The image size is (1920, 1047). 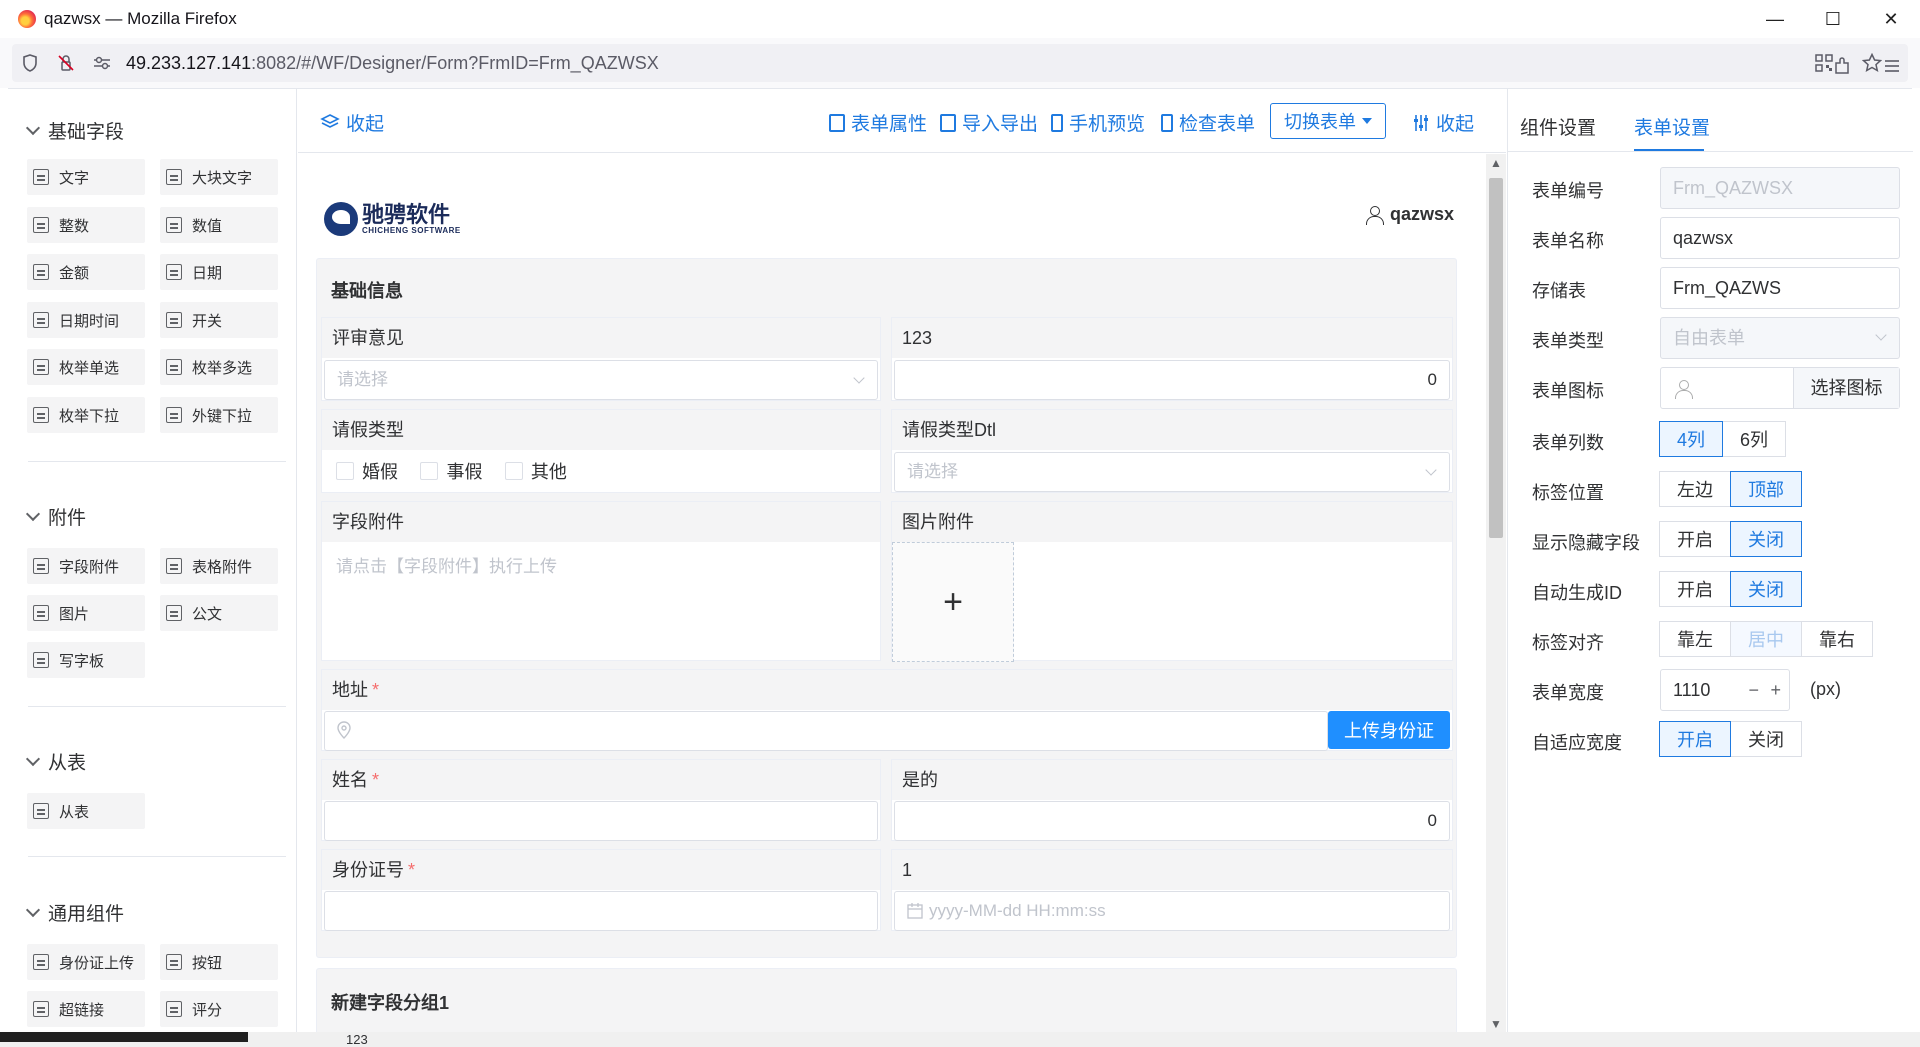 I want to click on review-select: 请选择, so click(x=601, y=380).